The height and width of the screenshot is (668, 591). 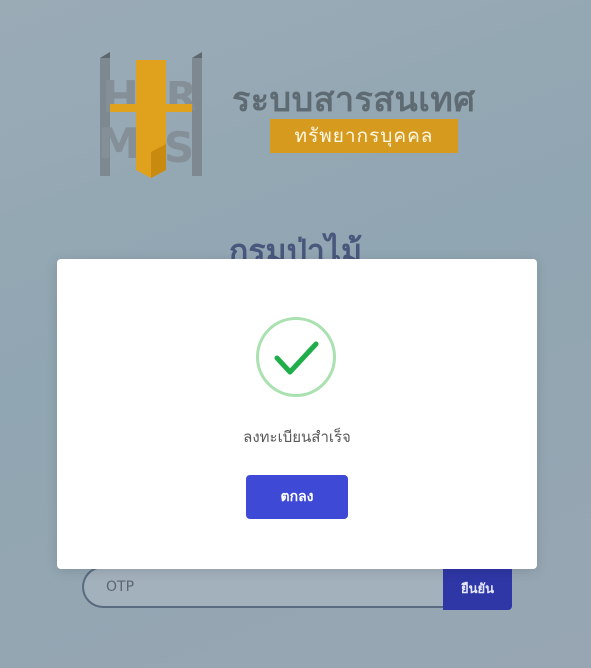 I want to click on ok-button: ตกลง, so click(x=297, y=497).